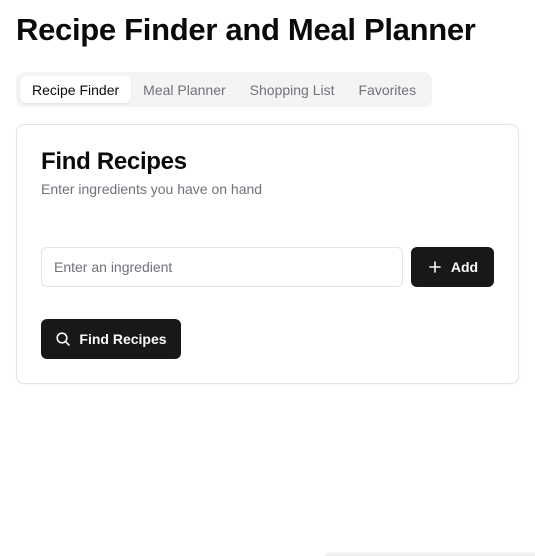  Describe the element at coordinates (114, 161) in the screenshot. I see `card-title: Find Recipes` at that location.